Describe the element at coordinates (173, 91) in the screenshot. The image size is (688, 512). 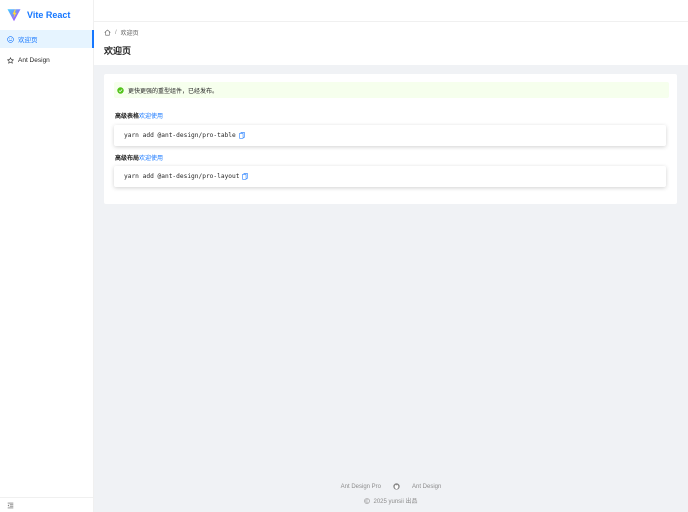
I see `alert-text: 更快更强的重型组件，已经发布。` at that location.